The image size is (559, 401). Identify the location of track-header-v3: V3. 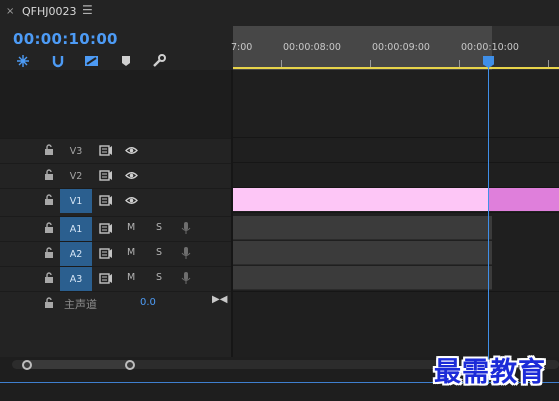
(115, 150).